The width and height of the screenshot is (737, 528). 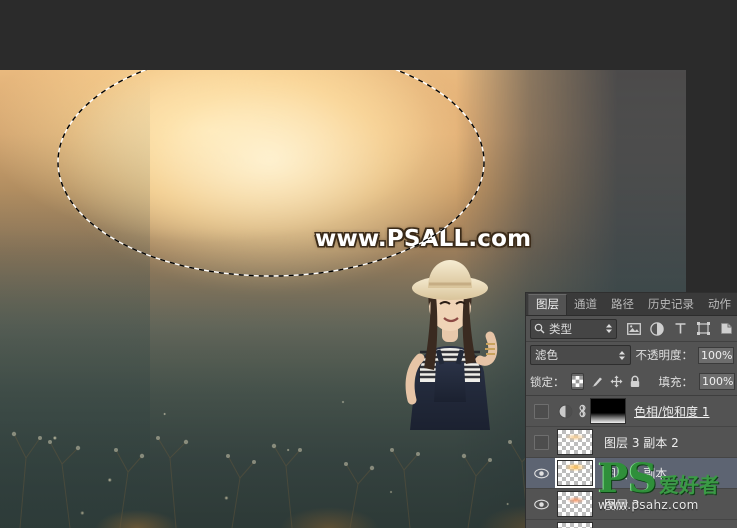 What do you see at coordinates (671, 305) in the screenshot?
I see `tab-history: 历史记录` at bounding box center [671, 305].